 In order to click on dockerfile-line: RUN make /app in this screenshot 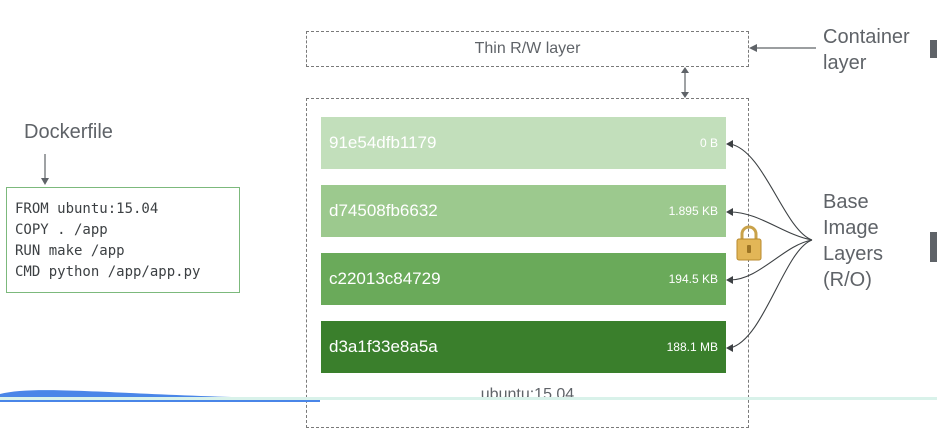, I will do `click(70, 251)`.